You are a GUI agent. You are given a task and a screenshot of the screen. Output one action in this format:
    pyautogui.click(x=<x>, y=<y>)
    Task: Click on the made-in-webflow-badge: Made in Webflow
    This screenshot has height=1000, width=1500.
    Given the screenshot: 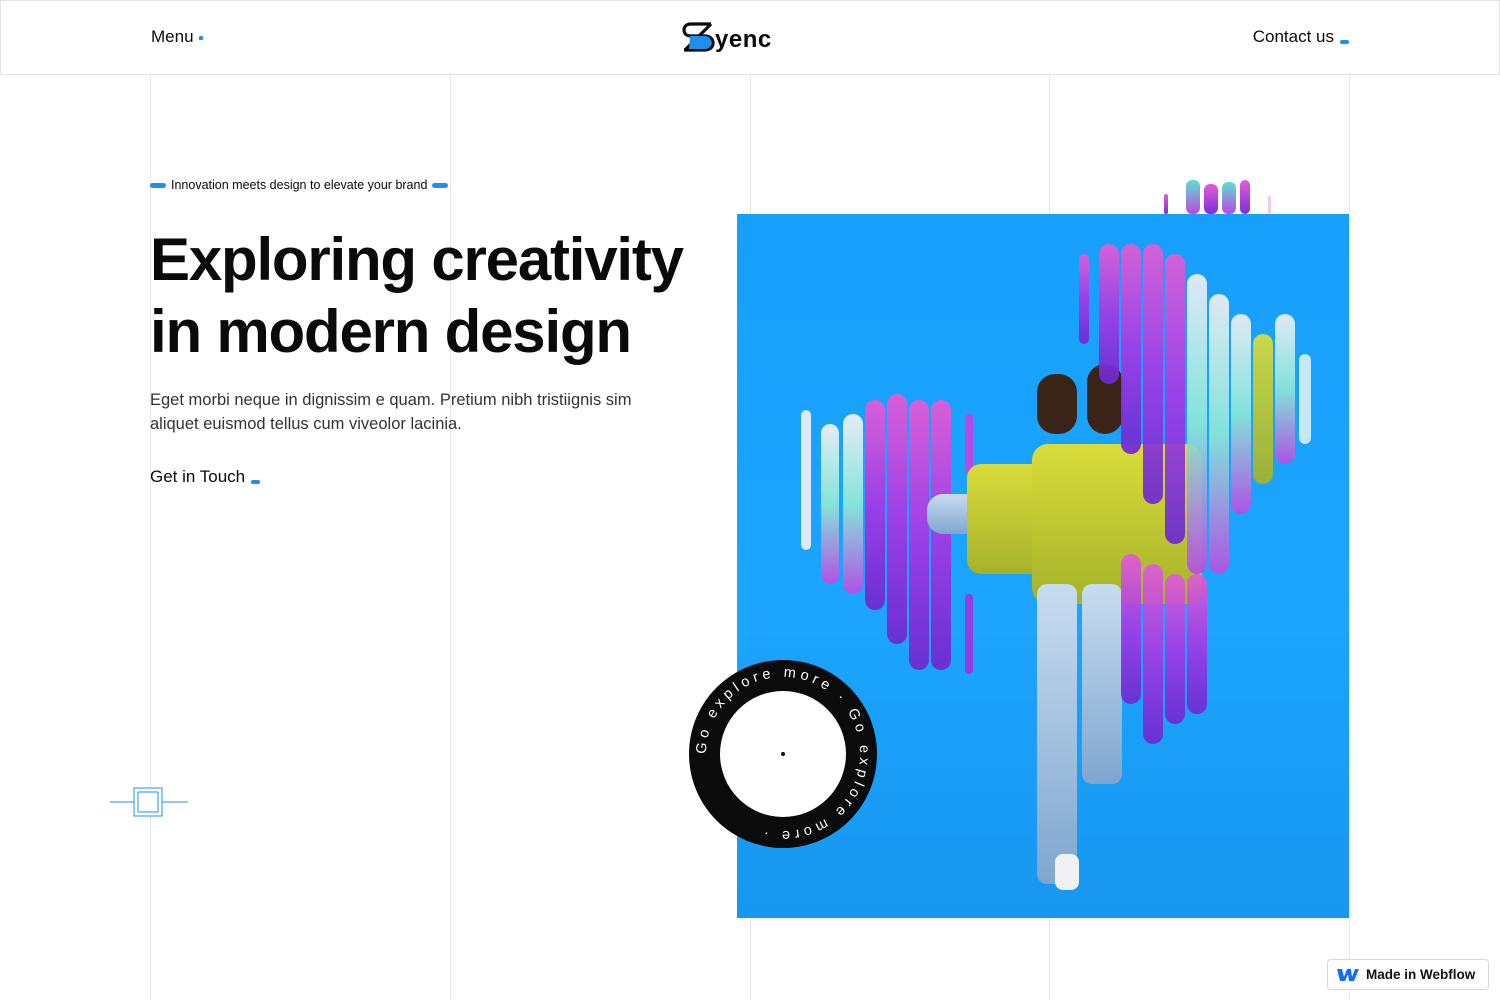 What is the action you would take?
    pyautogui.click(x=1408, y=974)
    